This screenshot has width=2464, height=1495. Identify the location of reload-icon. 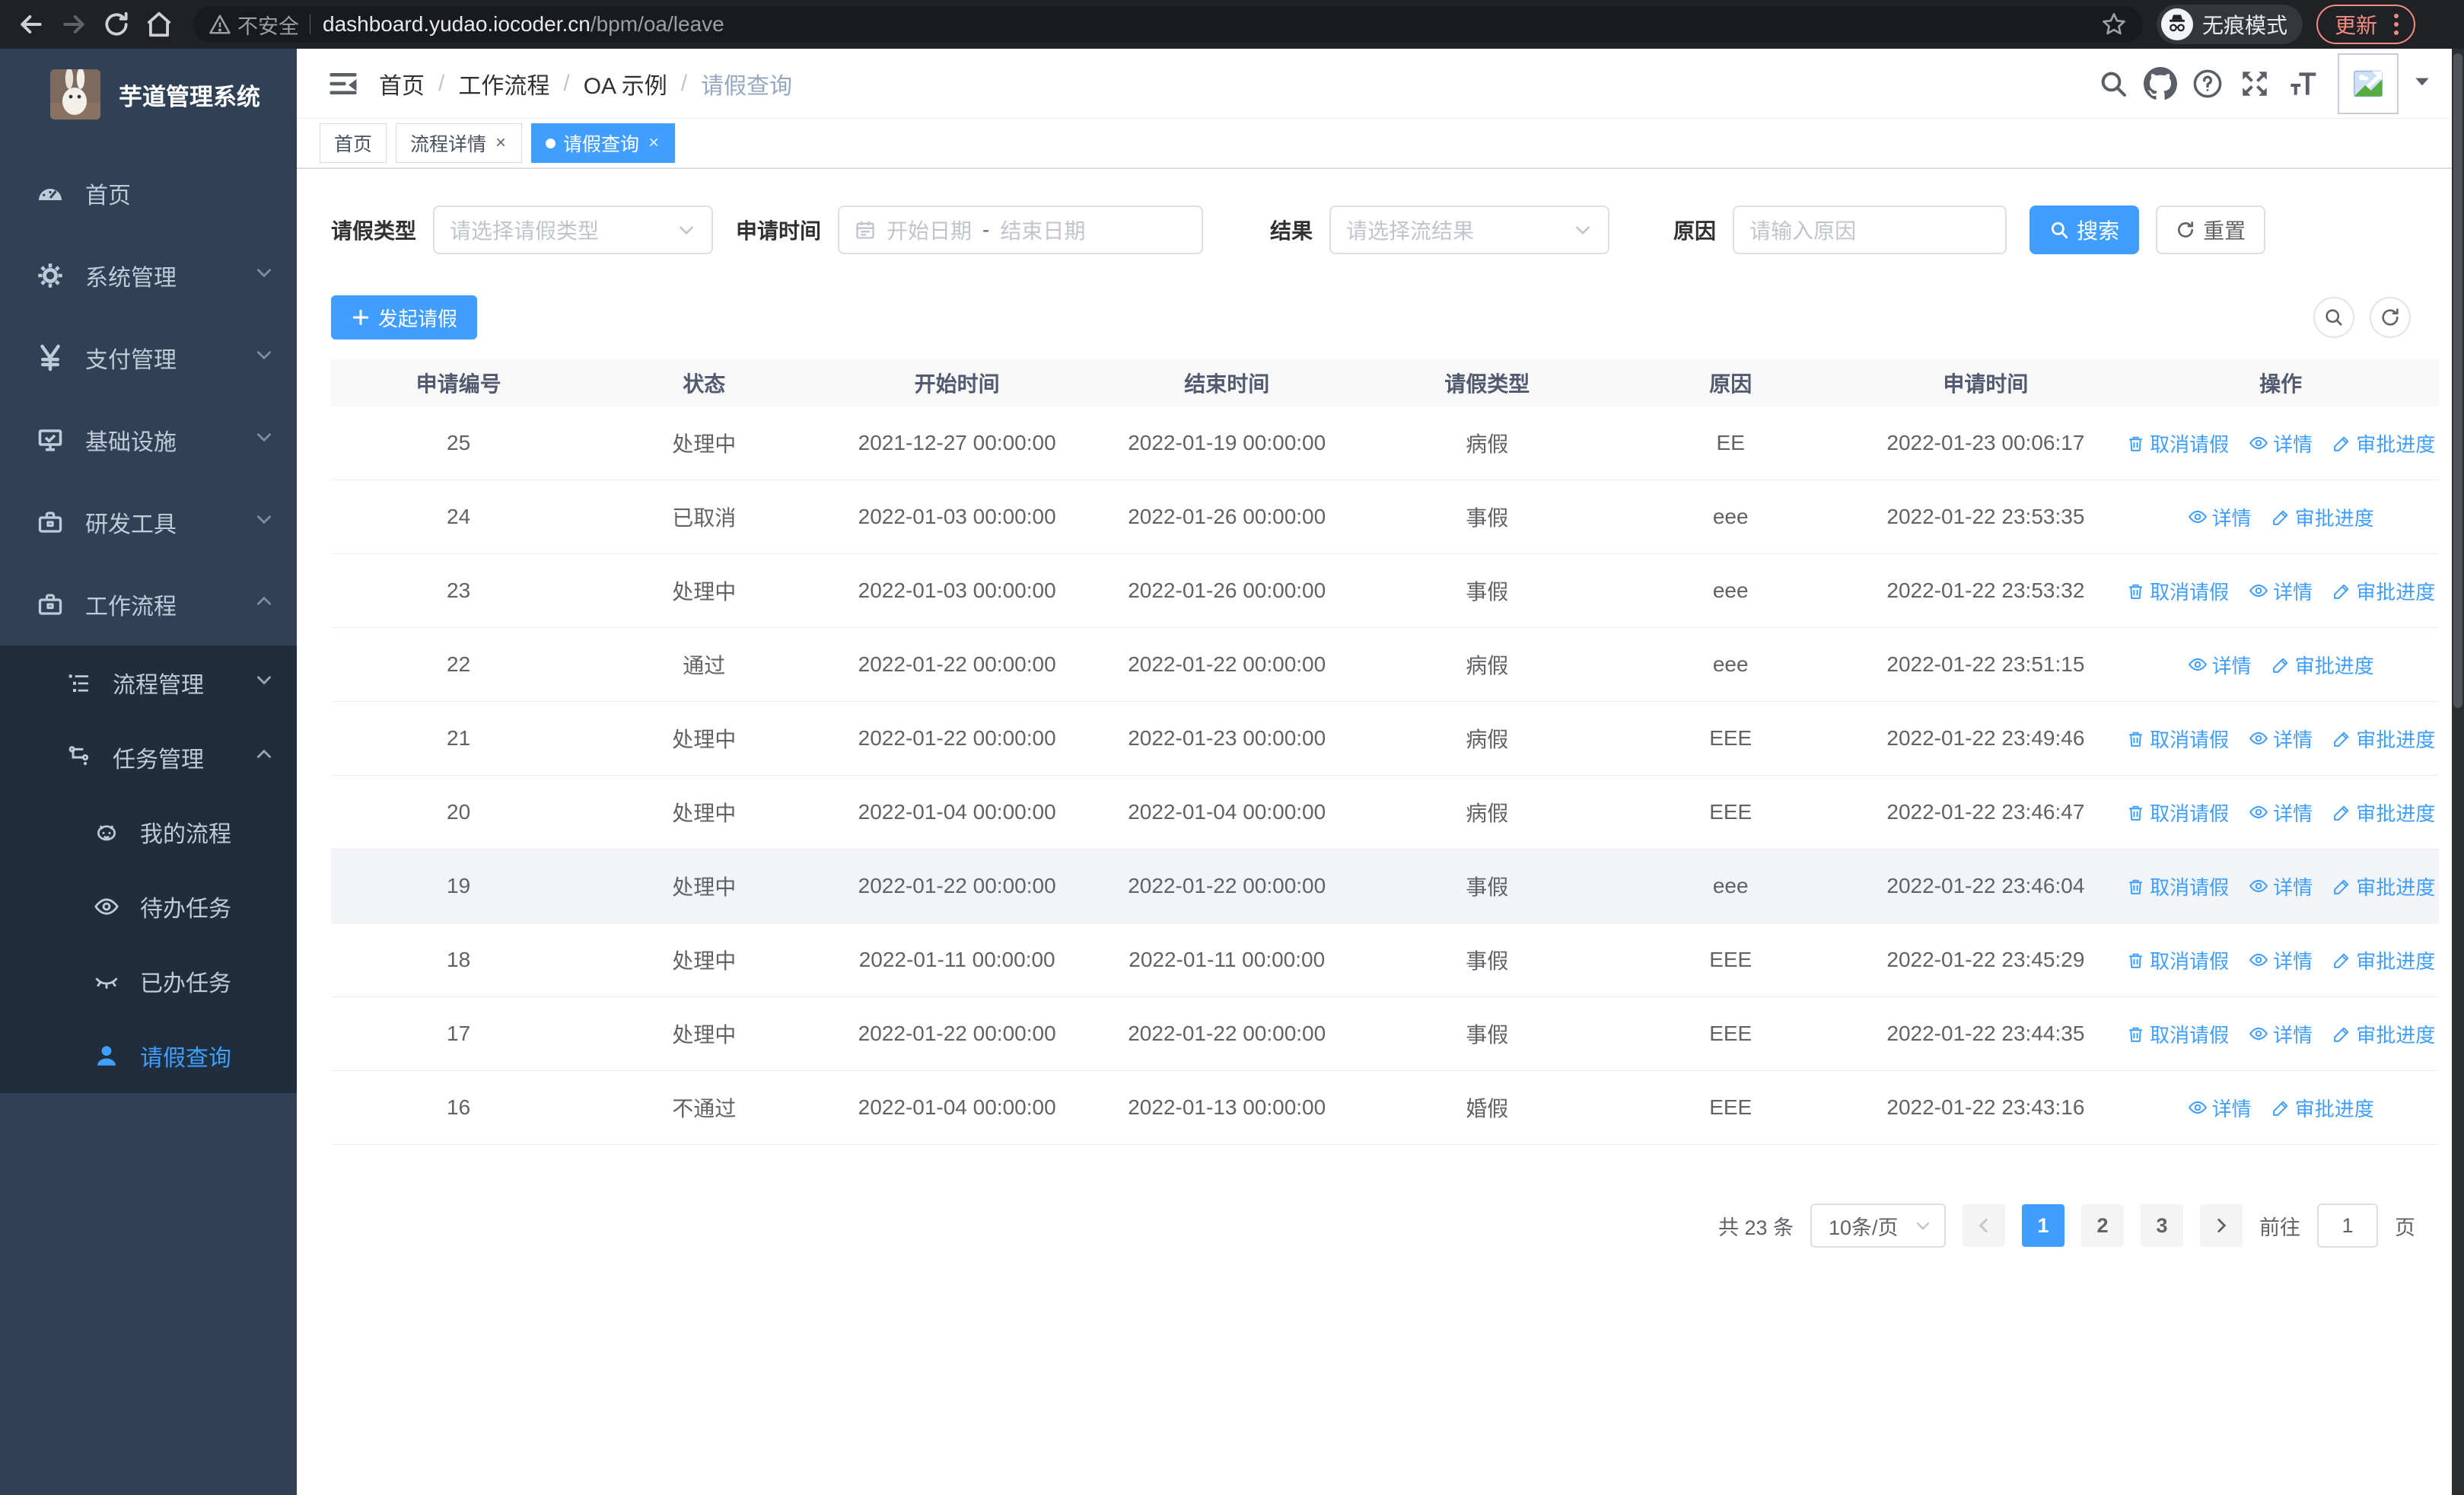
(116, 25).